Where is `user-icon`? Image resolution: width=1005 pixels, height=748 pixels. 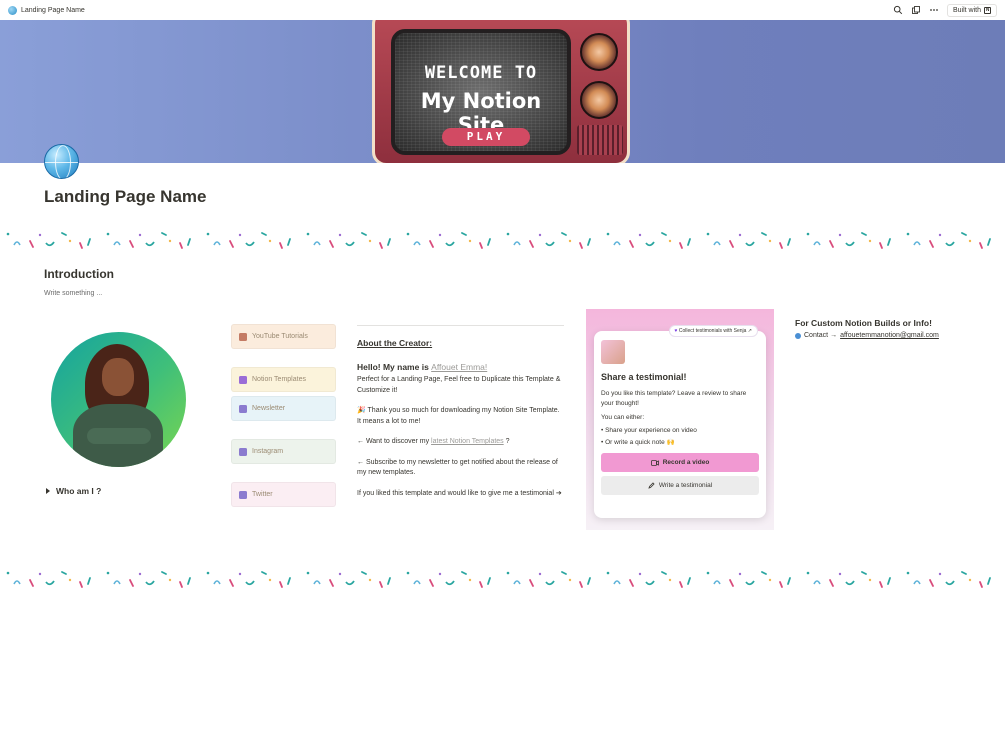 user-icon is located at coordinates (243, 494).